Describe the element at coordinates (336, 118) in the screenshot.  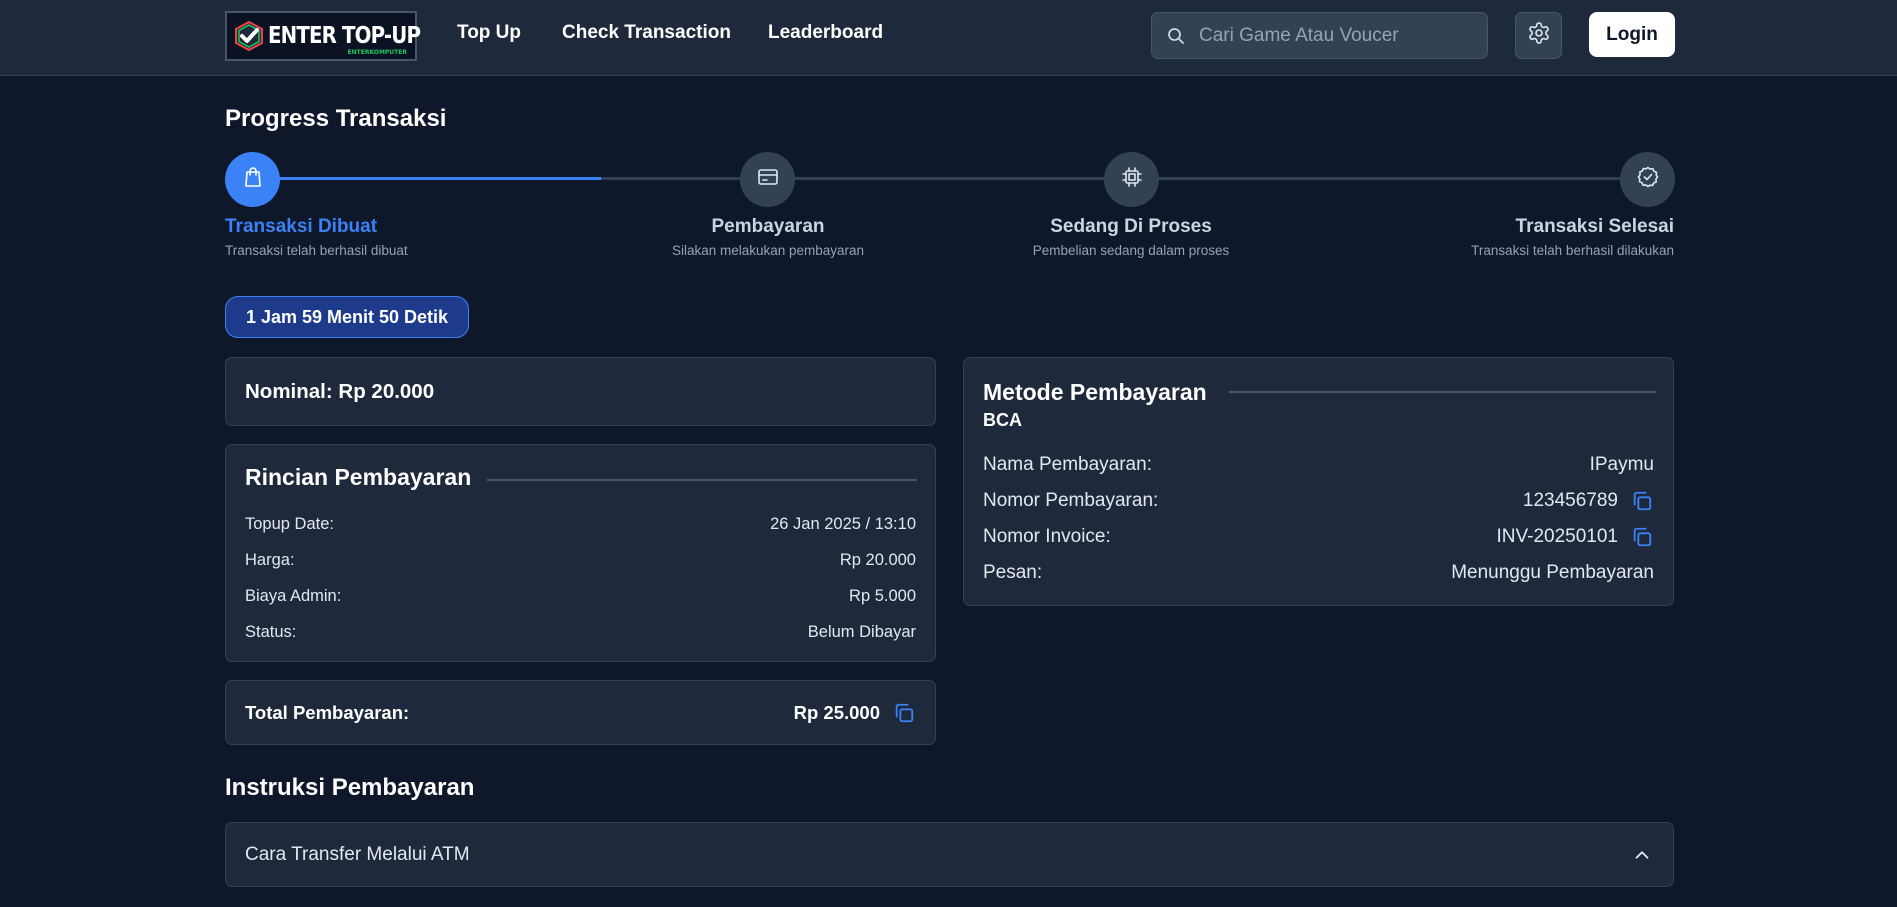
I see `progress-title: Progress Transaksi` at that location.